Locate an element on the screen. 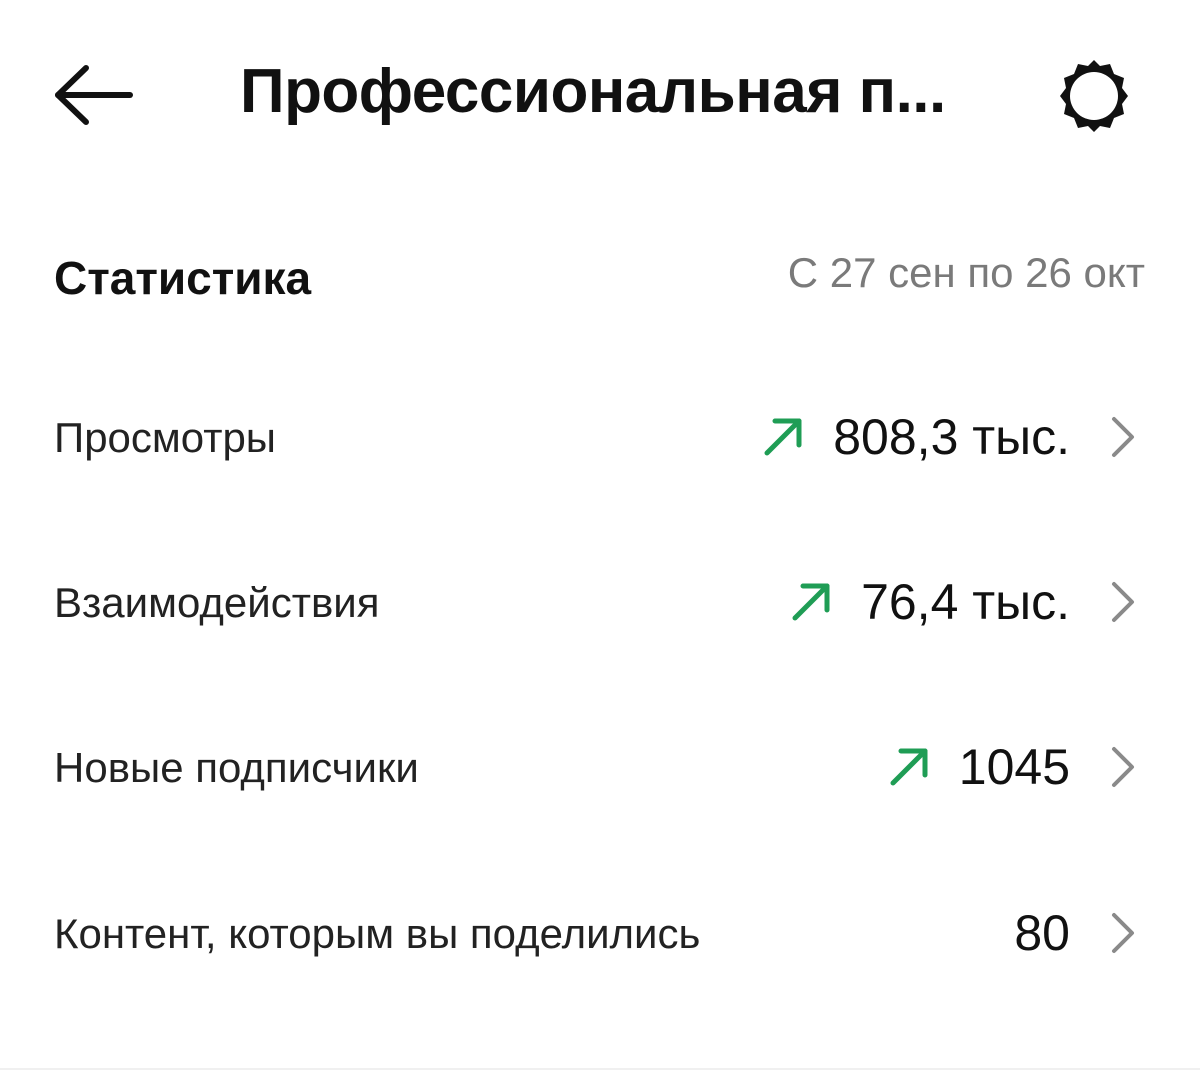 The width and height of the screenshot is (1200, 1084). stat-value: 1045 is located at coordinates (1014, 767).